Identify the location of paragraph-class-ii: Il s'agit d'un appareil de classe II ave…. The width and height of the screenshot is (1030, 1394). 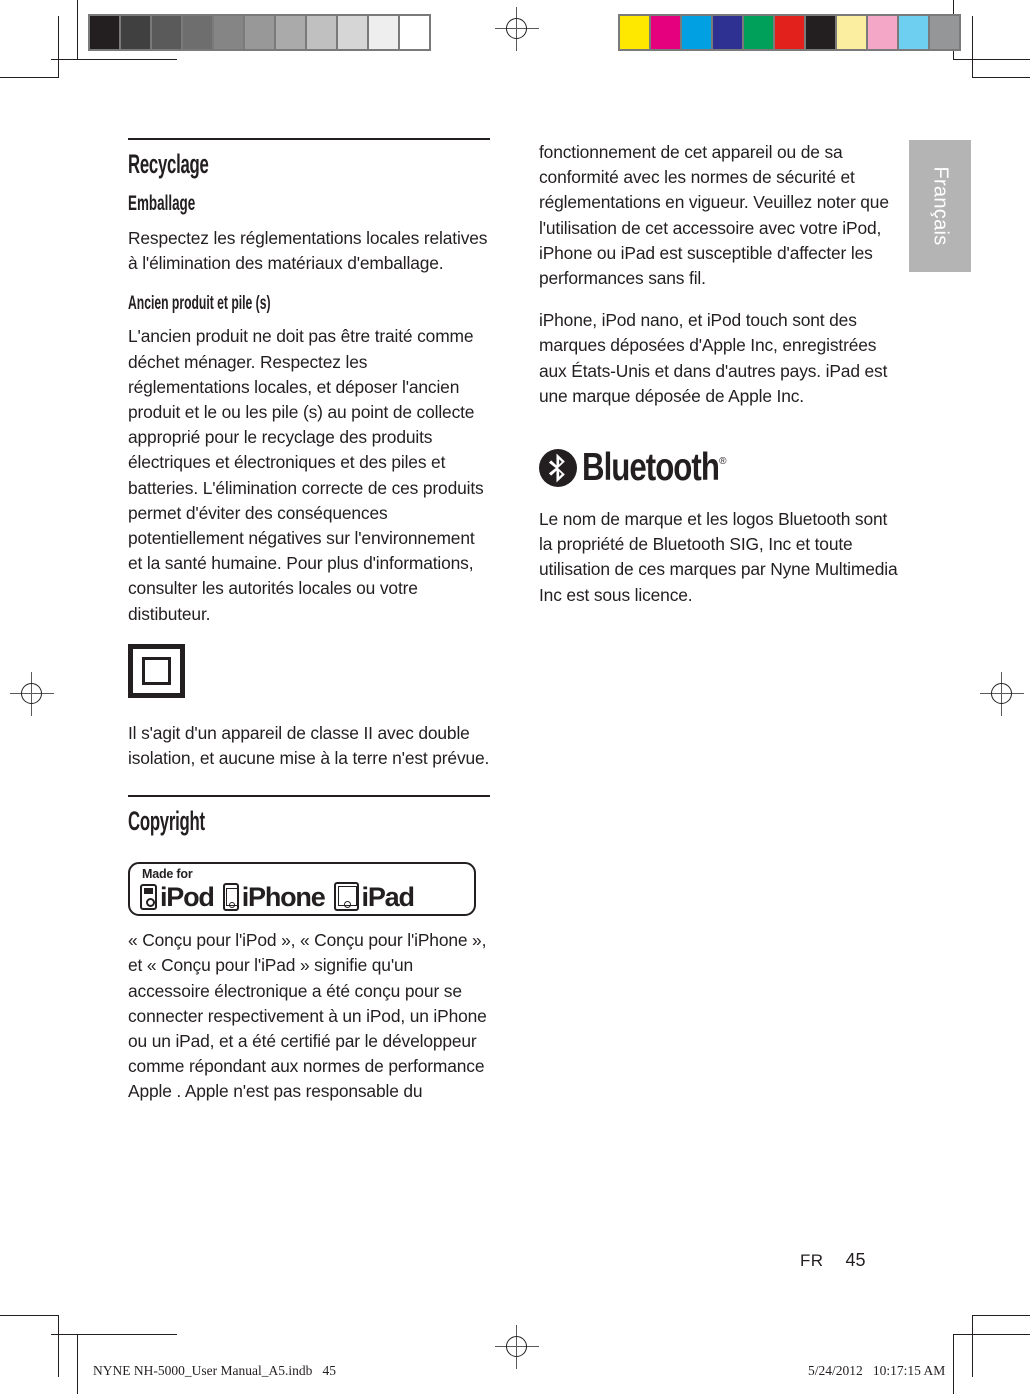
(309, 745).